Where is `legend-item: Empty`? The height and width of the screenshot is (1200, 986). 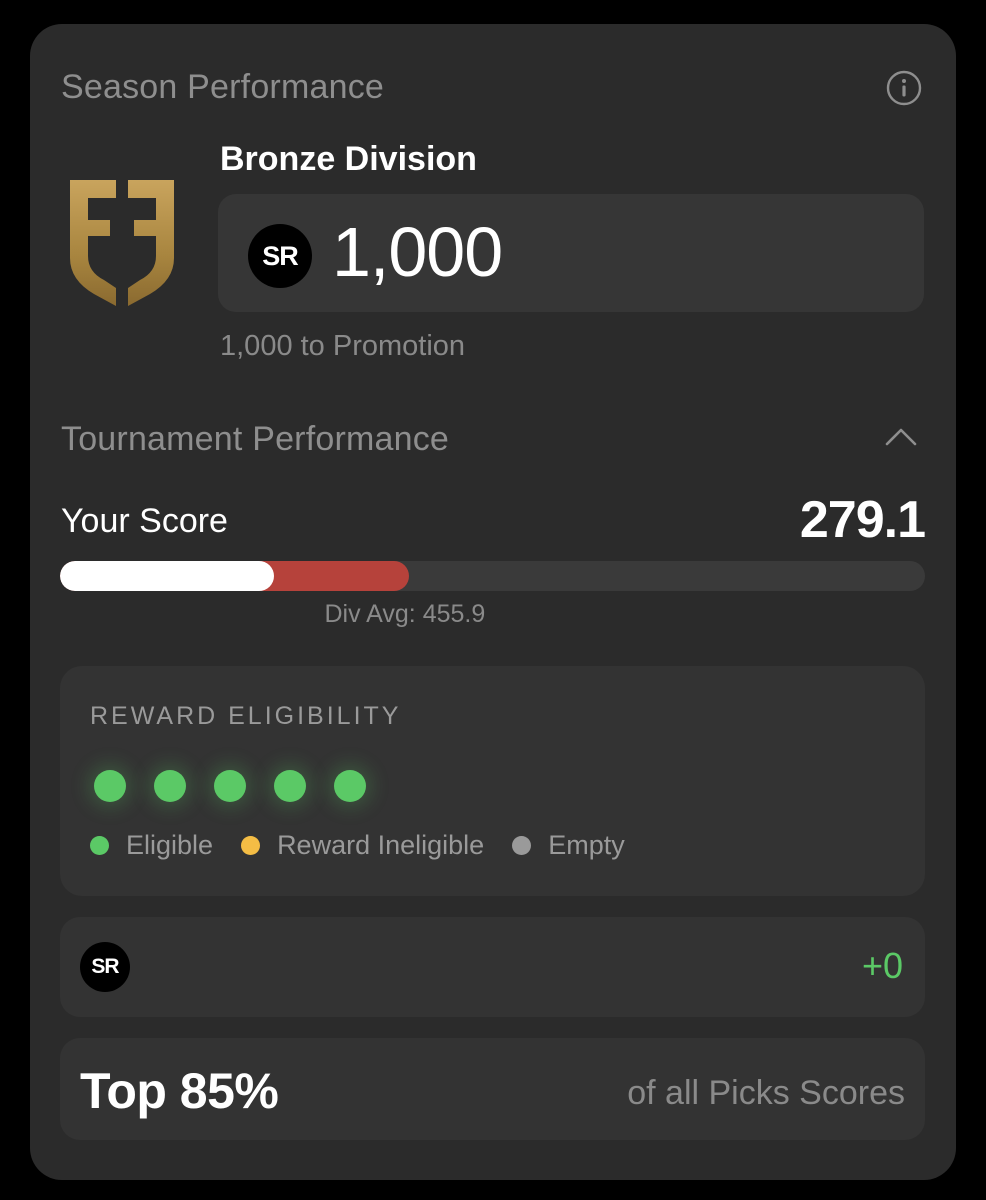
legend-item: Empty is located at coordinates (568, 845).